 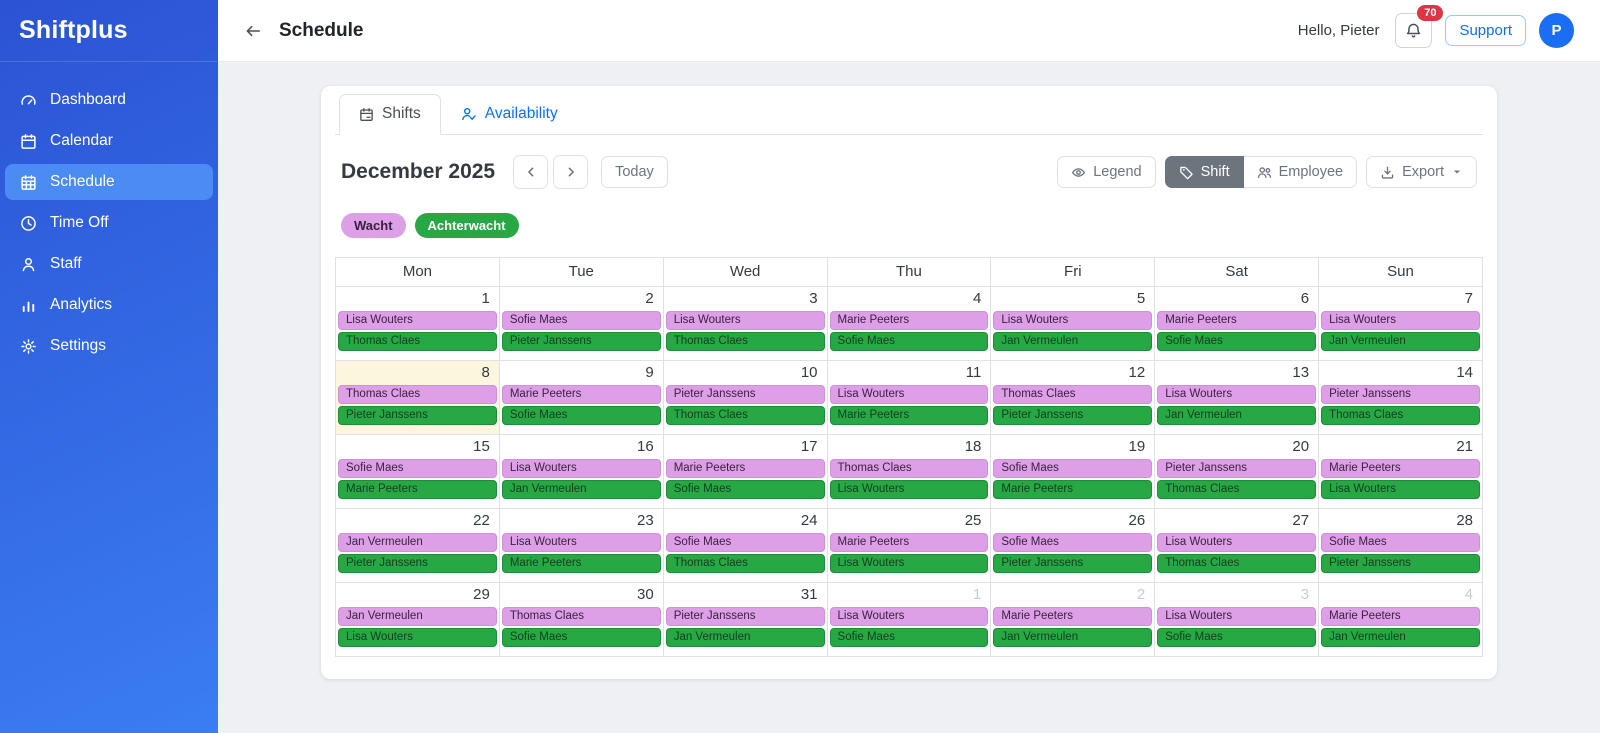 I want to click on calendar-day: 23 Lisa Wouters Marie Peeters, so click(x=581, y=545).